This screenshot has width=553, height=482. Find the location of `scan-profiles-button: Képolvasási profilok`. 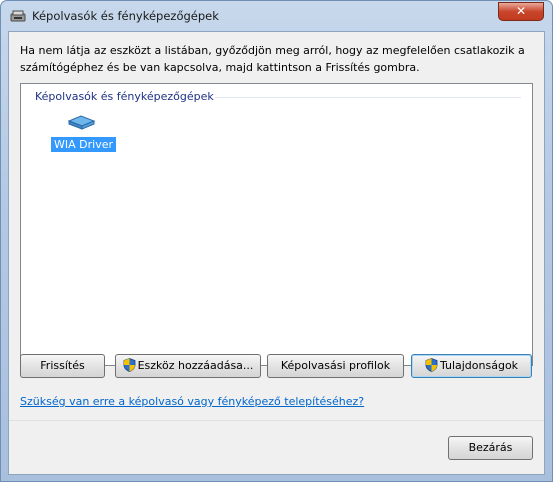

scan-profiles-button: Képolvasási profilok is located at coordinates (335, 366).